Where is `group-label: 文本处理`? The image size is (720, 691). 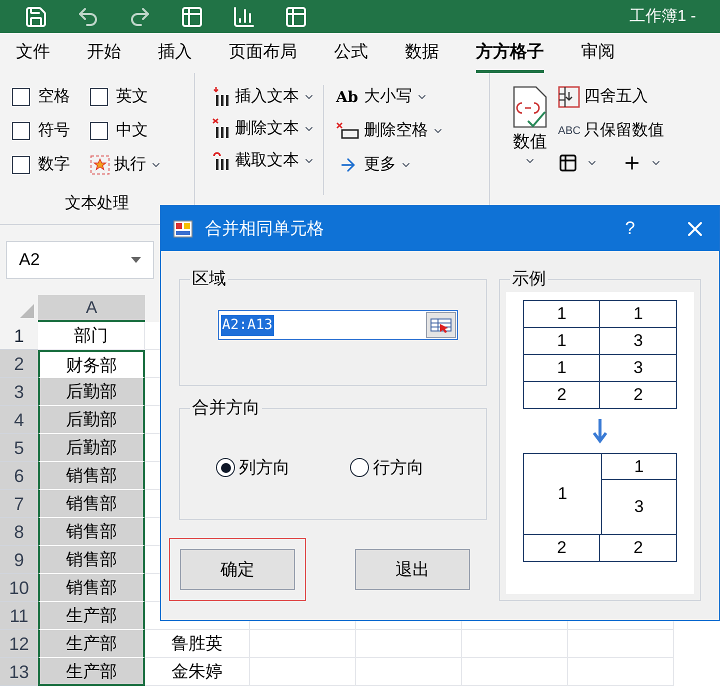 group-label: 文本处理 is located at coordinates (97, 204).